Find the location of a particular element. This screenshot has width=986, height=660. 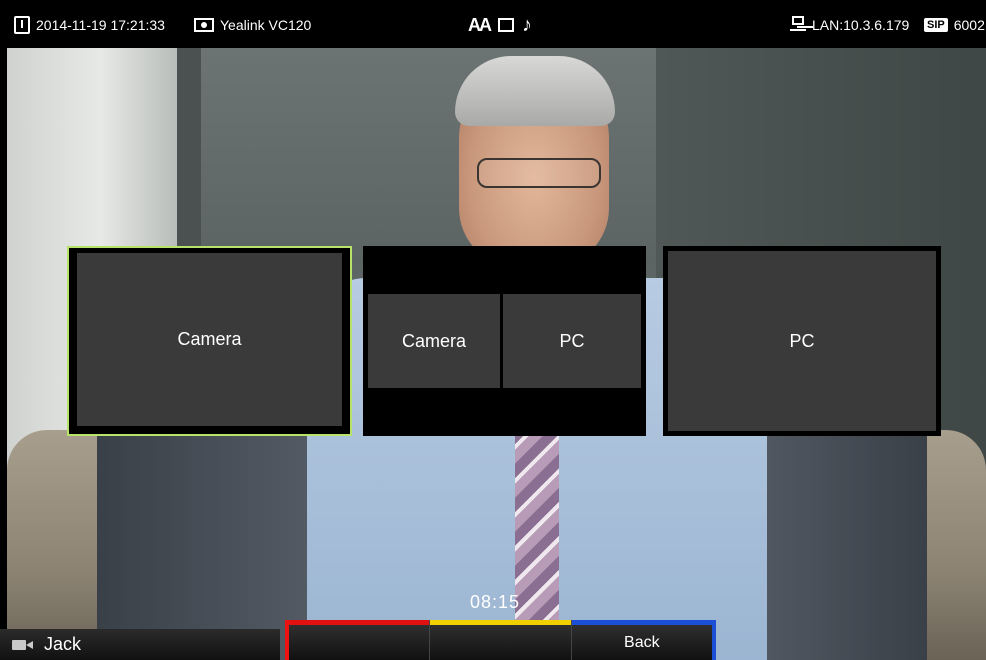

network-group: LAN:10.3.6.179 is located at coordinates (849, 25).